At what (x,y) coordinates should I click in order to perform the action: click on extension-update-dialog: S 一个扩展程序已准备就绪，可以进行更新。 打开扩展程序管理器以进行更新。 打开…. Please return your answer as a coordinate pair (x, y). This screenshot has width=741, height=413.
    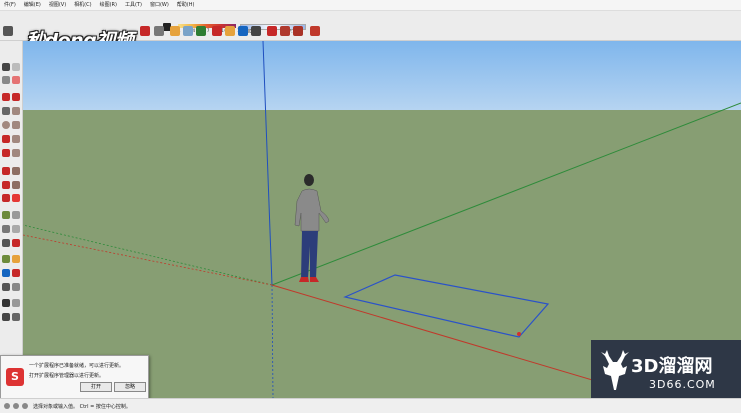
    Looking at the image, I should click on (74, 377).